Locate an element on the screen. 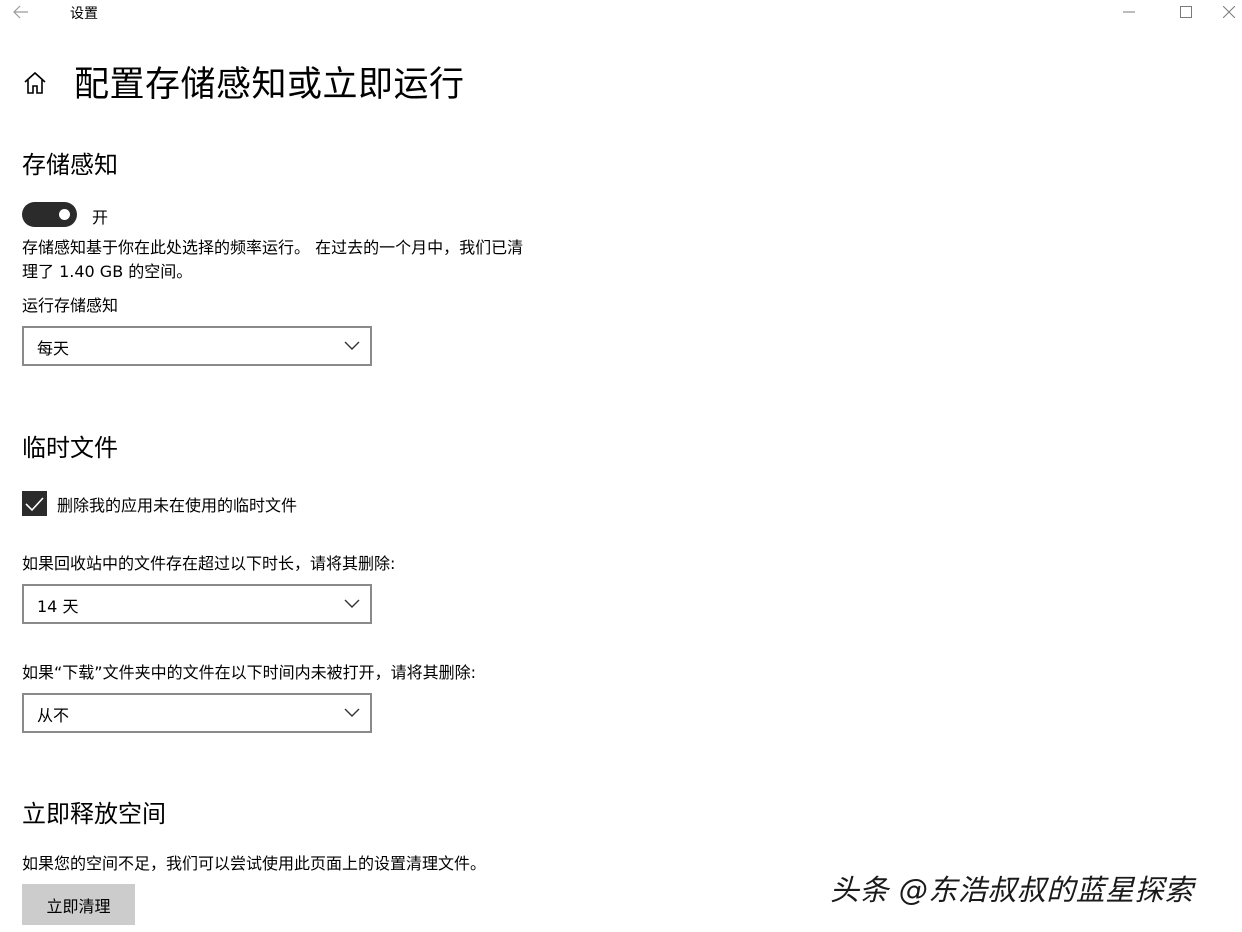 This screenshot has height=932, width=1242. back-button is located at coordinates (21, 12).